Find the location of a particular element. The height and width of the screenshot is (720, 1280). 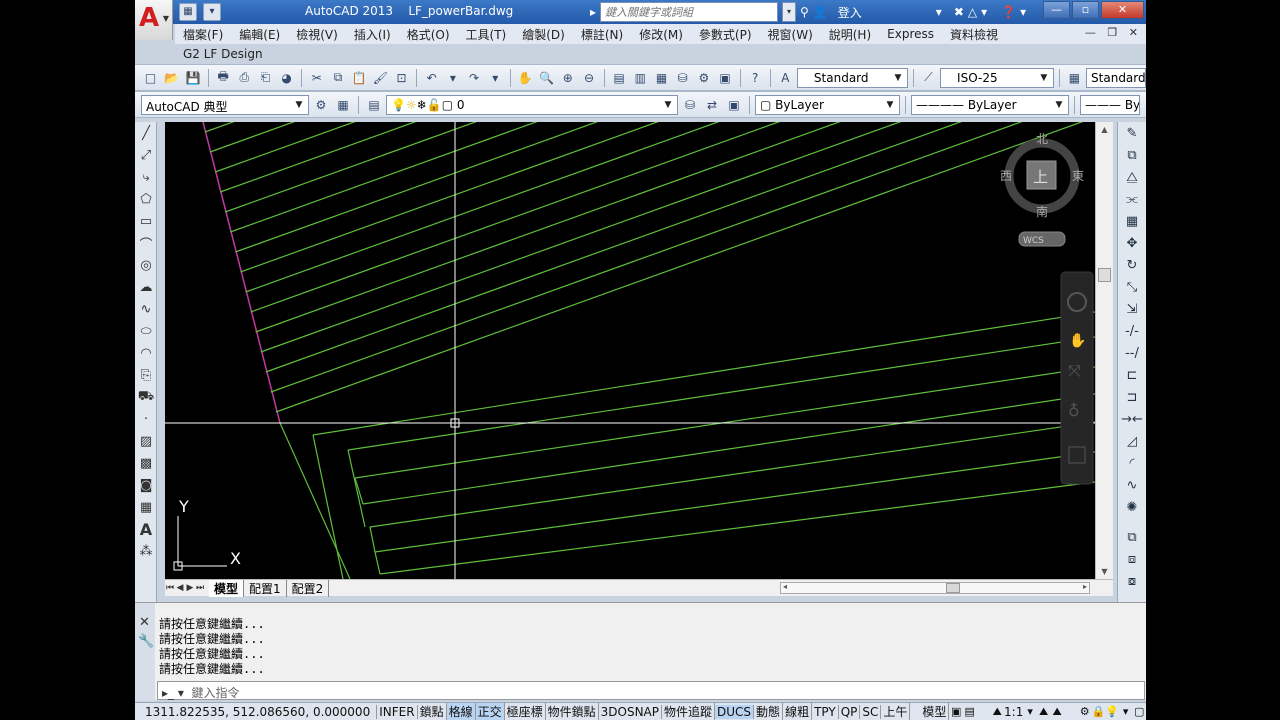

annotation-scale-value: 1:1 is located at coordinates (1013, 712).